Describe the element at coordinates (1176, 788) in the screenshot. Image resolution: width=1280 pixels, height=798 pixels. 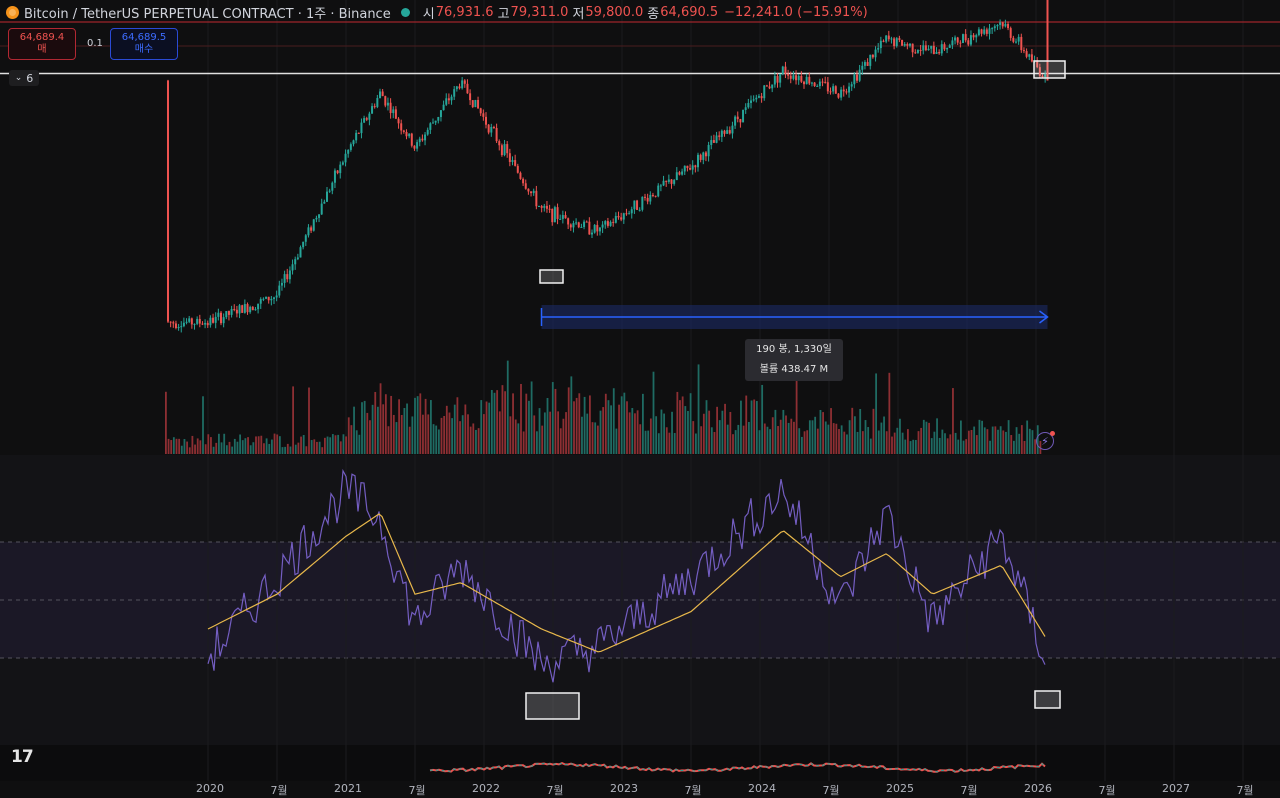
I see `x-axis-label: 2027` at that location.